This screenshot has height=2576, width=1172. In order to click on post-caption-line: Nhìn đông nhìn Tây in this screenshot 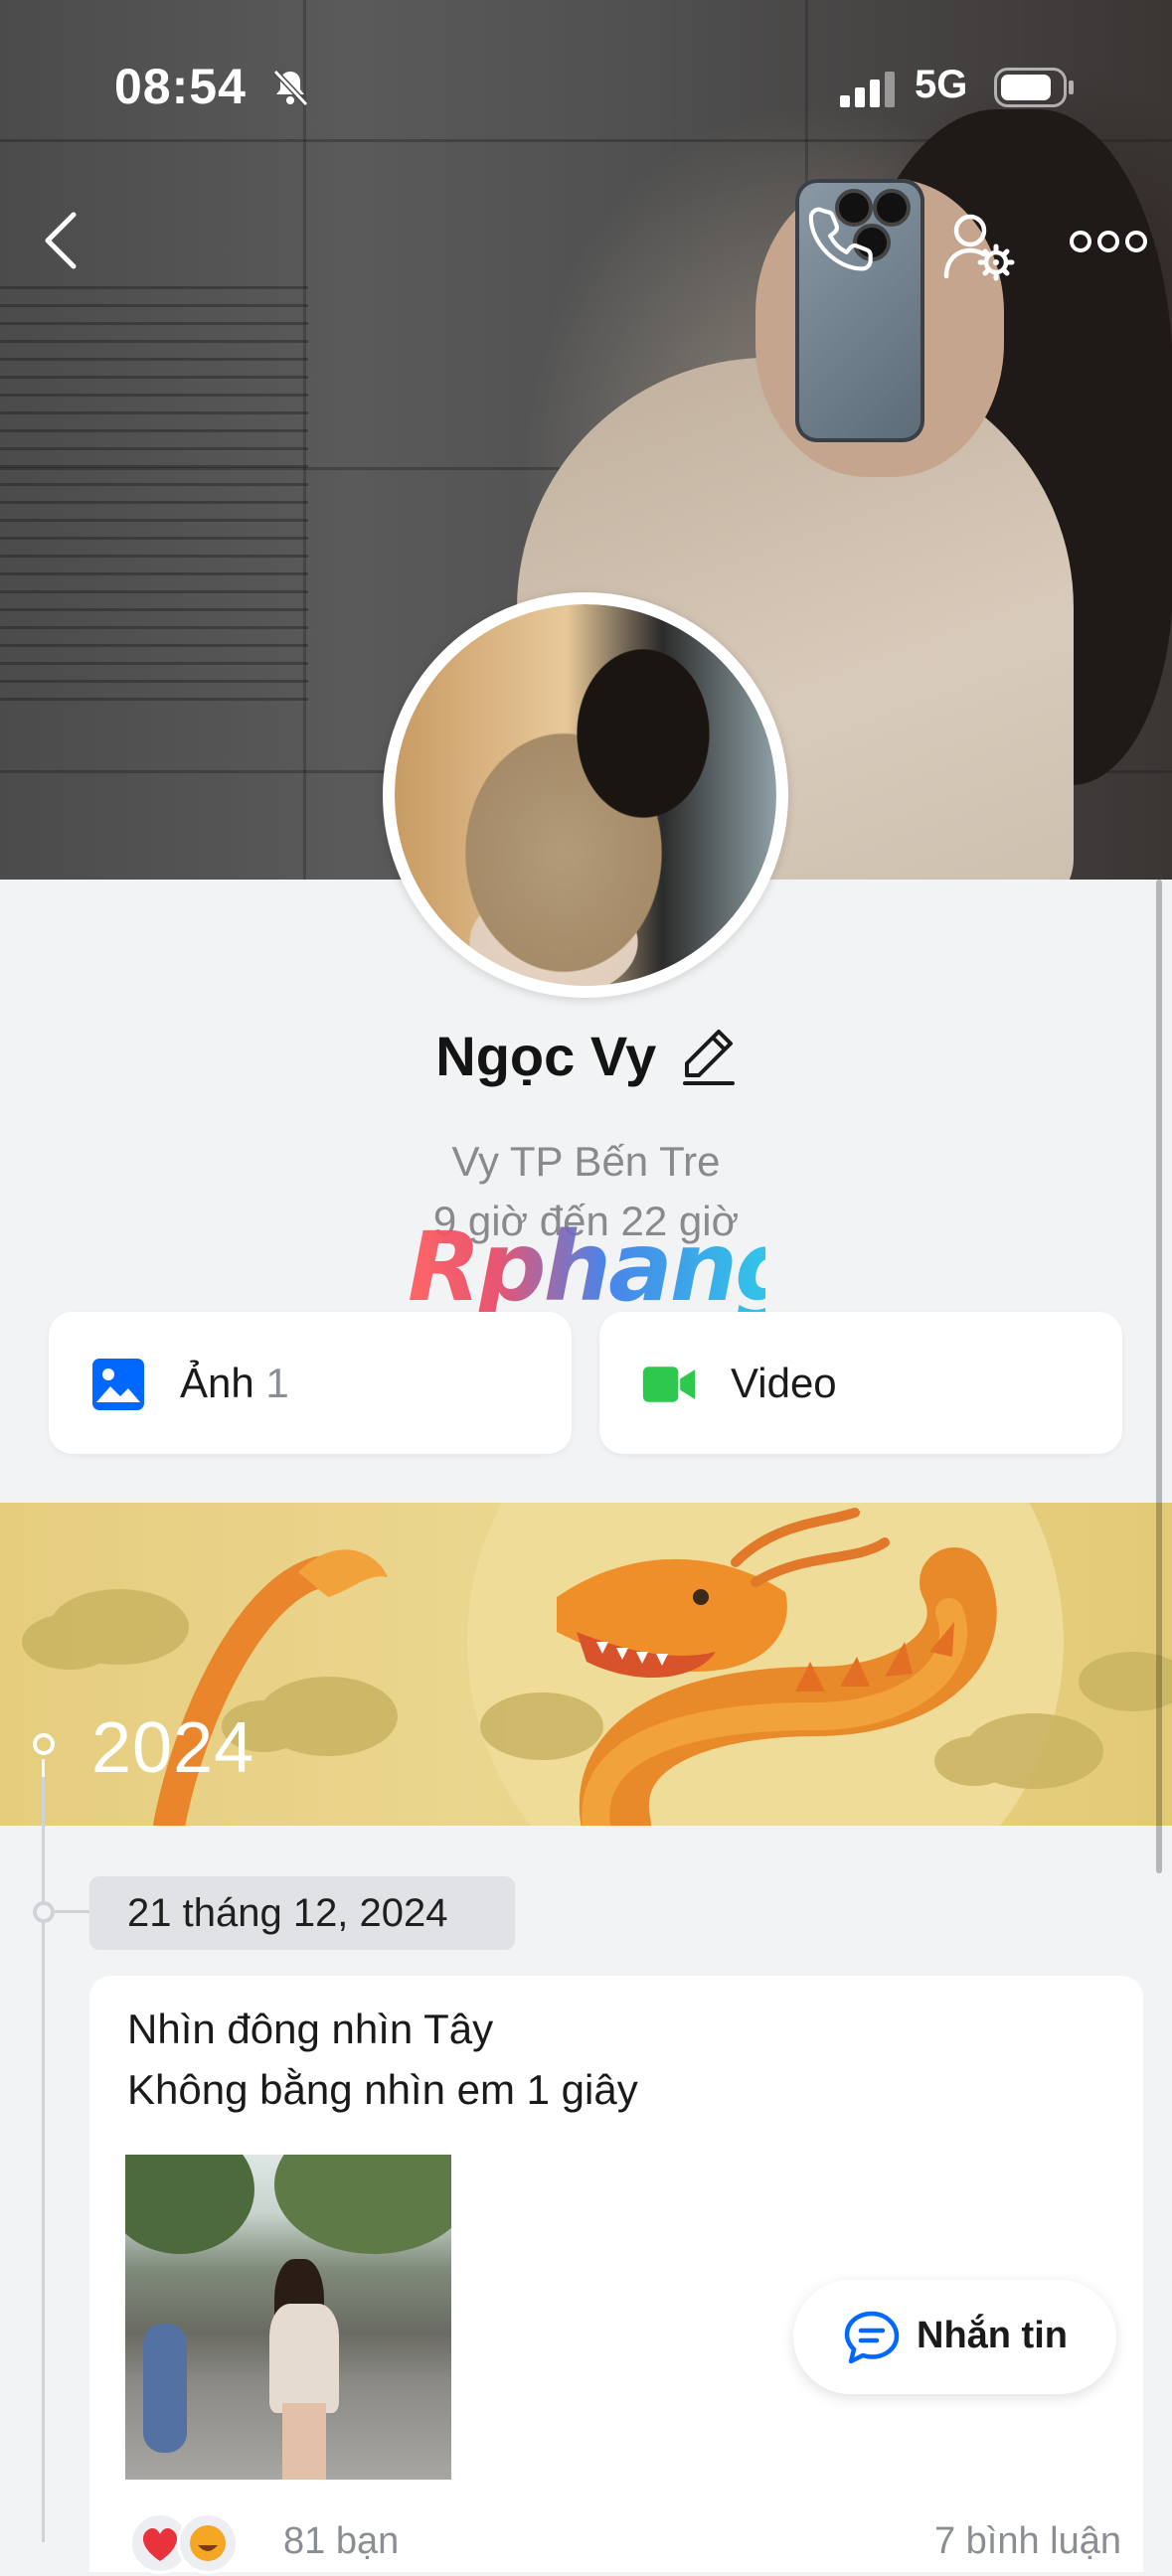, I will do `click(311, 2029)`.